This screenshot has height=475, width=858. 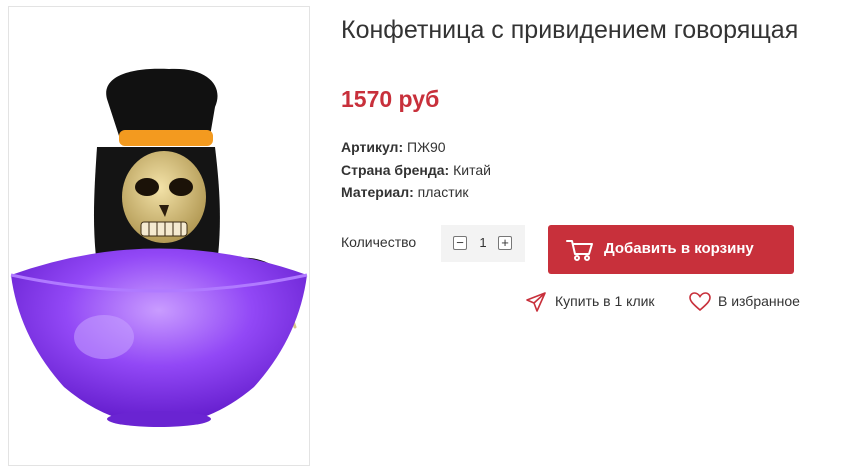 I want to click on add-to-cart-label: Добавить в корзину, so click(x=679, y=248).